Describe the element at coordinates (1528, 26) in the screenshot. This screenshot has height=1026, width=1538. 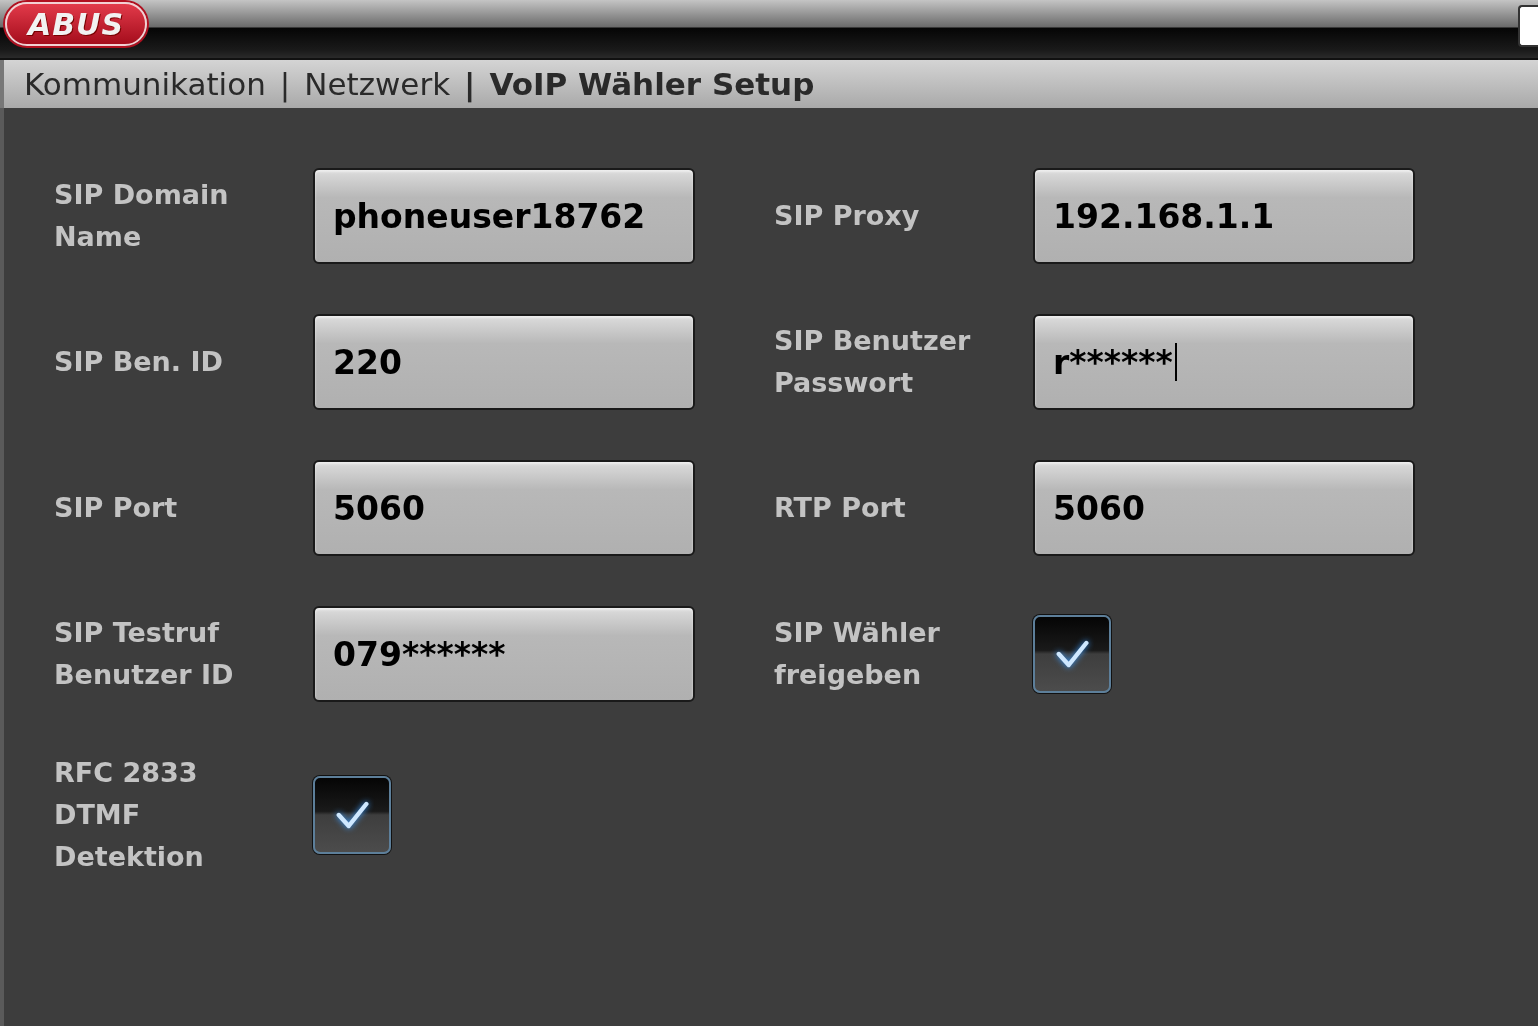
I see `info-icon` at that location.